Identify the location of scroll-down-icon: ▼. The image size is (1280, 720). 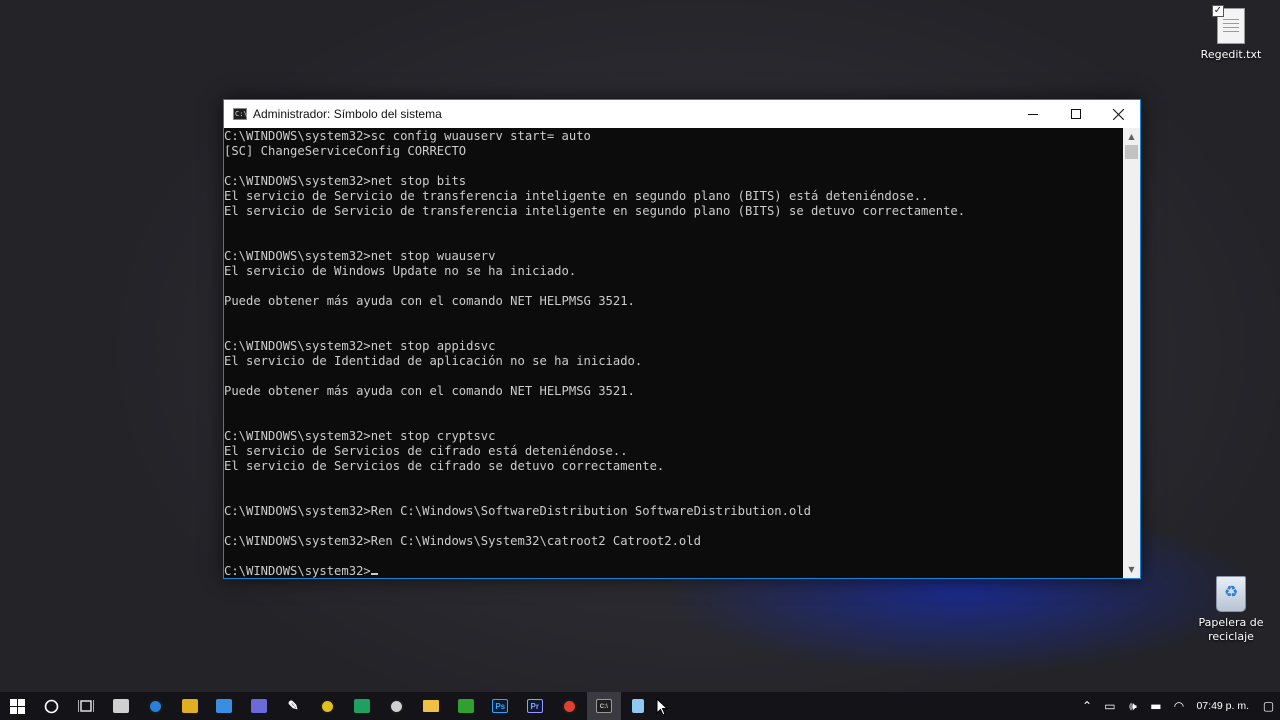
(1131, 569).